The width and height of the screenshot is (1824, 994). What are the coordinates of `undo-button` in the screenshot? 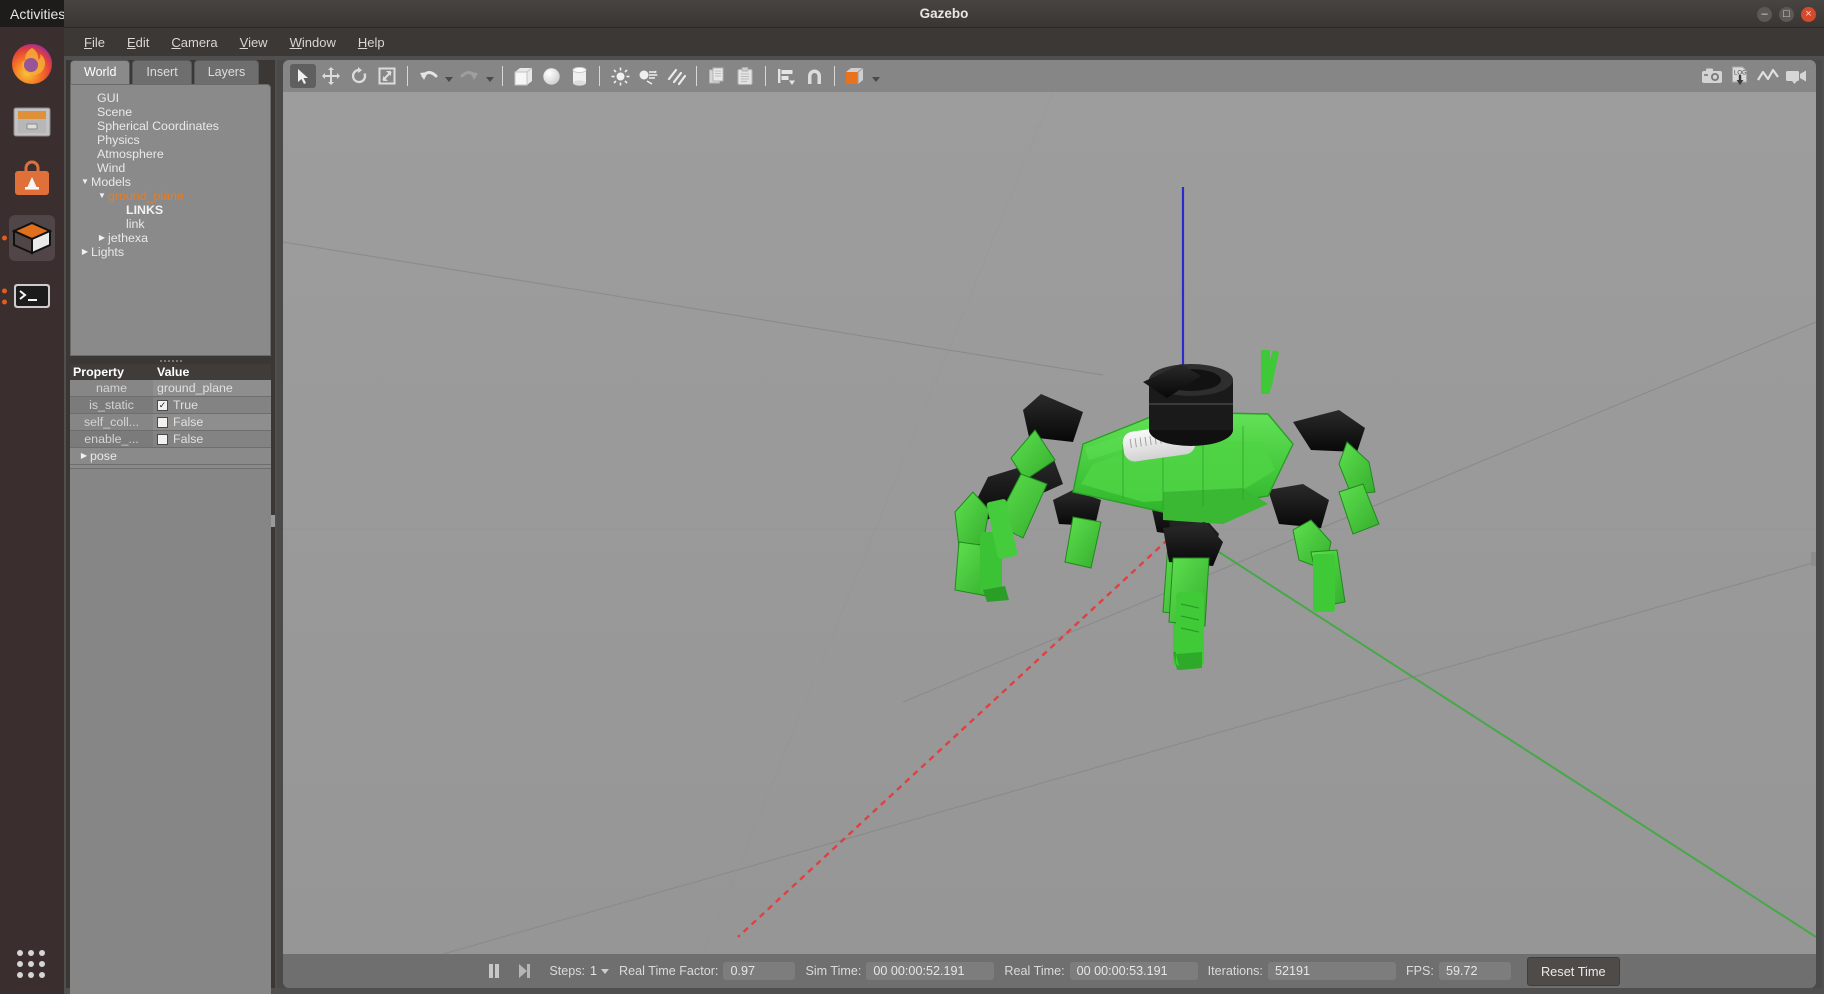 It's located at (428, 76).